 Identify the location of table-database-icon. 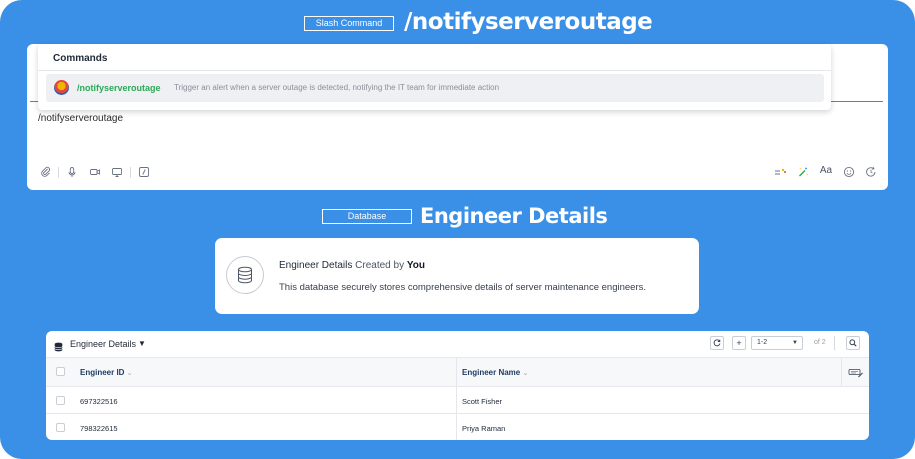
(58, 345).